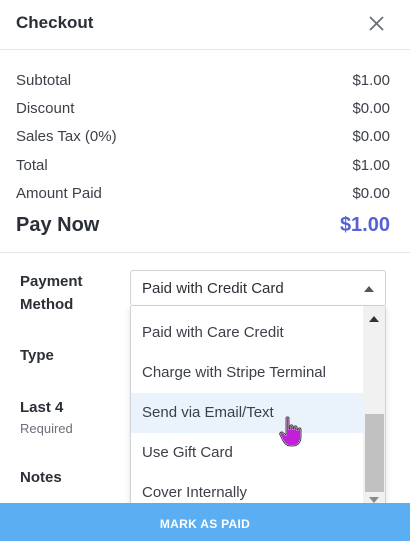  What do you see at coordinates (205, 252) in the screenshot?
I see `section-divider` at bounding box center [205, 252].